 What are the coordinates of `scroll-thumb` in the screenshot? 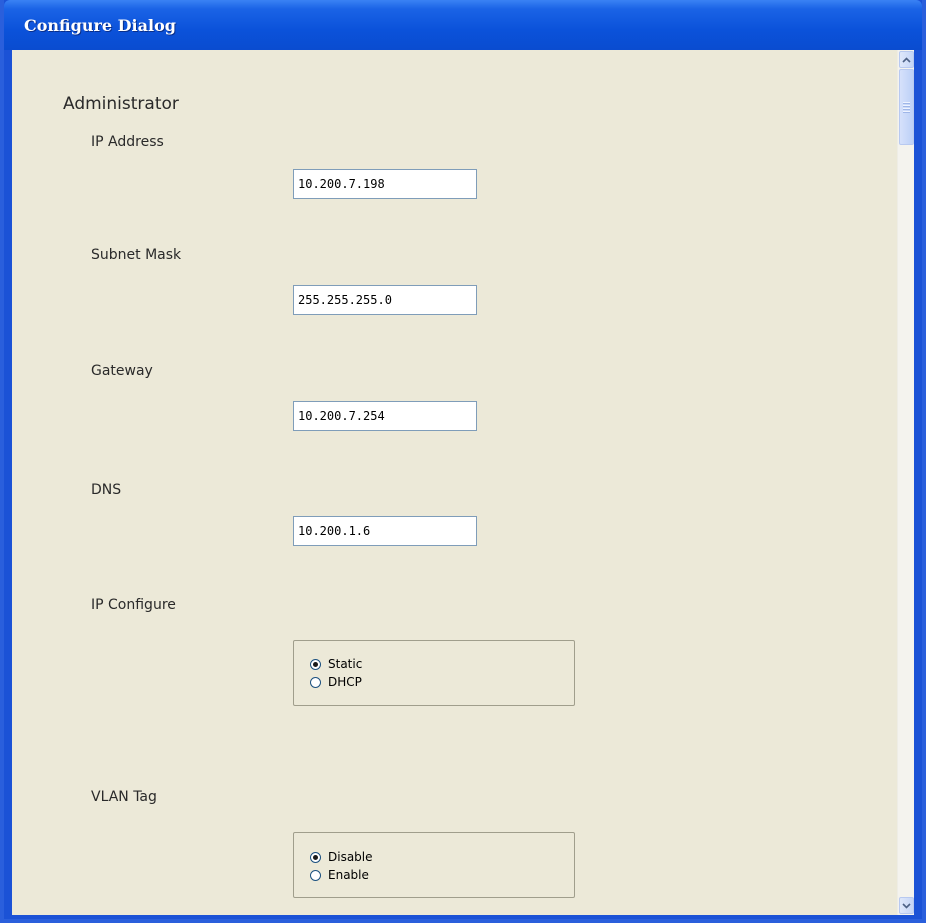 It's located at (906, 107).